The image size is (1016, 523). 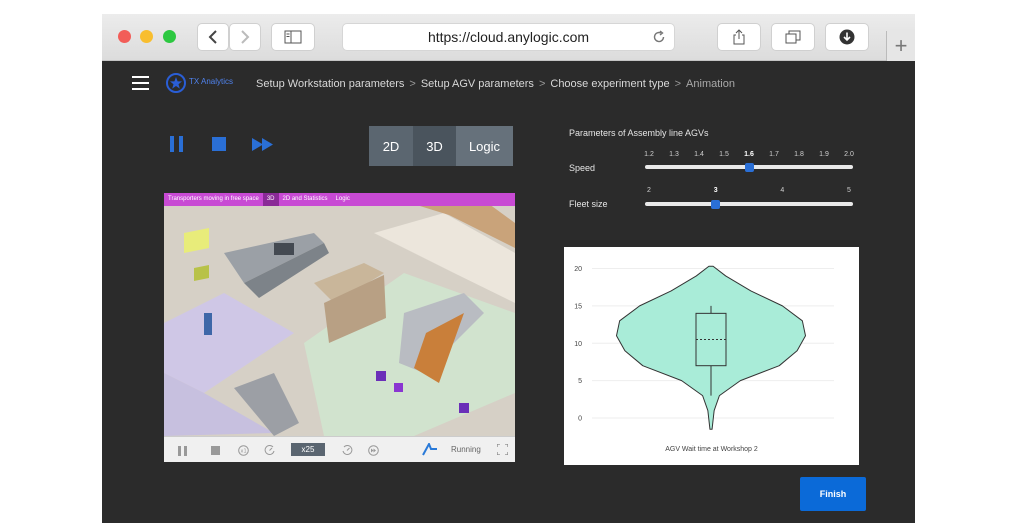 What do you see at coordinates (270, 450) in the screenshot?
I see `slow-down-icon` at bounding box center [270, 450].